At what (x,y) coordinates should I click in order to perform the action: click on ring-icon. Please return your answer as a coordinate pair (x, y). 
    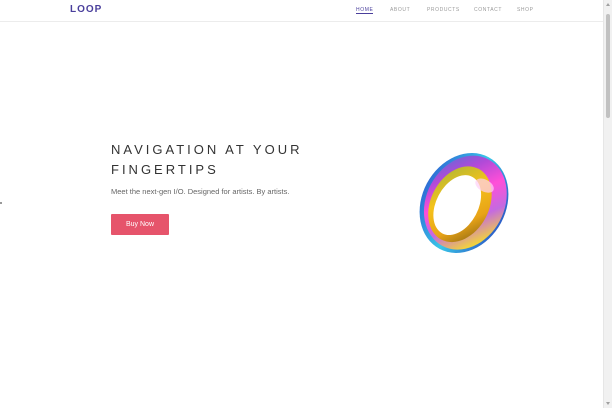
    Looking at the image, I should click on (464, 203).